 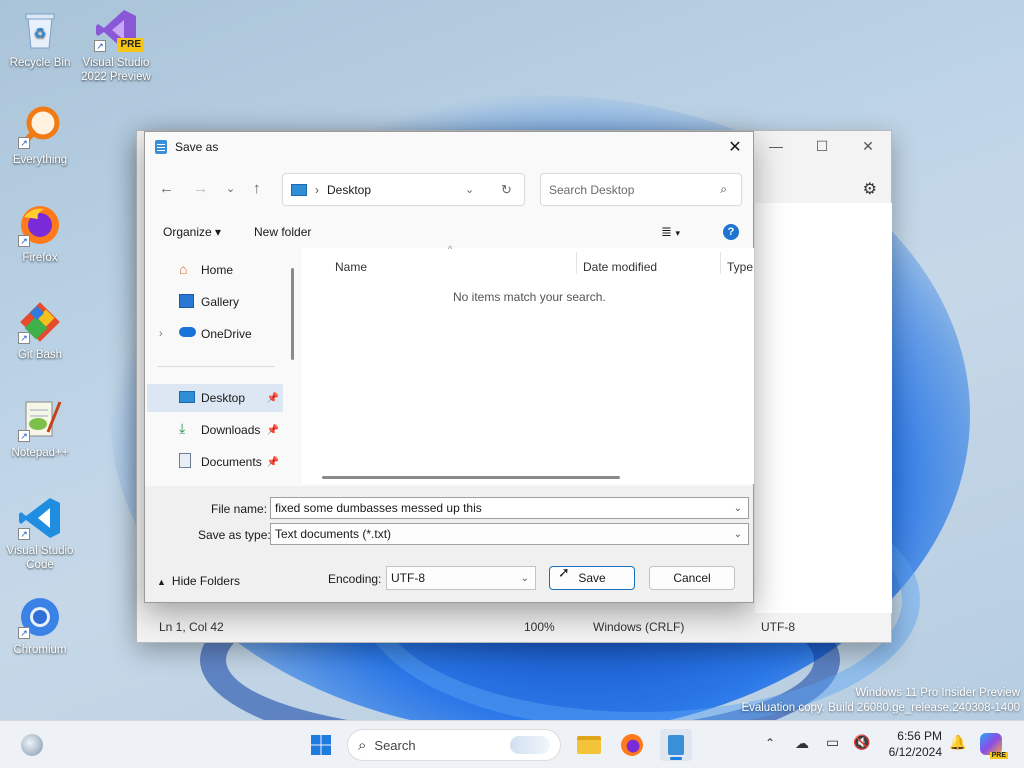 I want to click on copilot-pre-badge: PRE, so click(x=998, y=755).